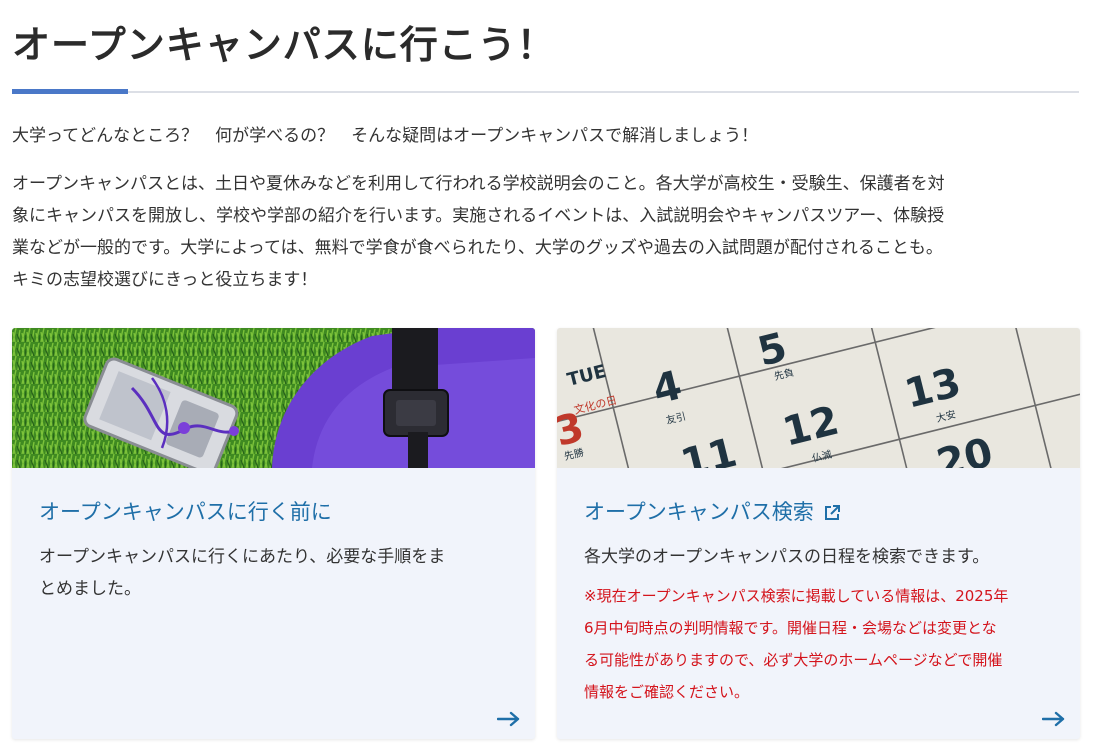  I want to click on description-line: キミの志望校選びにきっと役立ちます！, so click(165, 280).